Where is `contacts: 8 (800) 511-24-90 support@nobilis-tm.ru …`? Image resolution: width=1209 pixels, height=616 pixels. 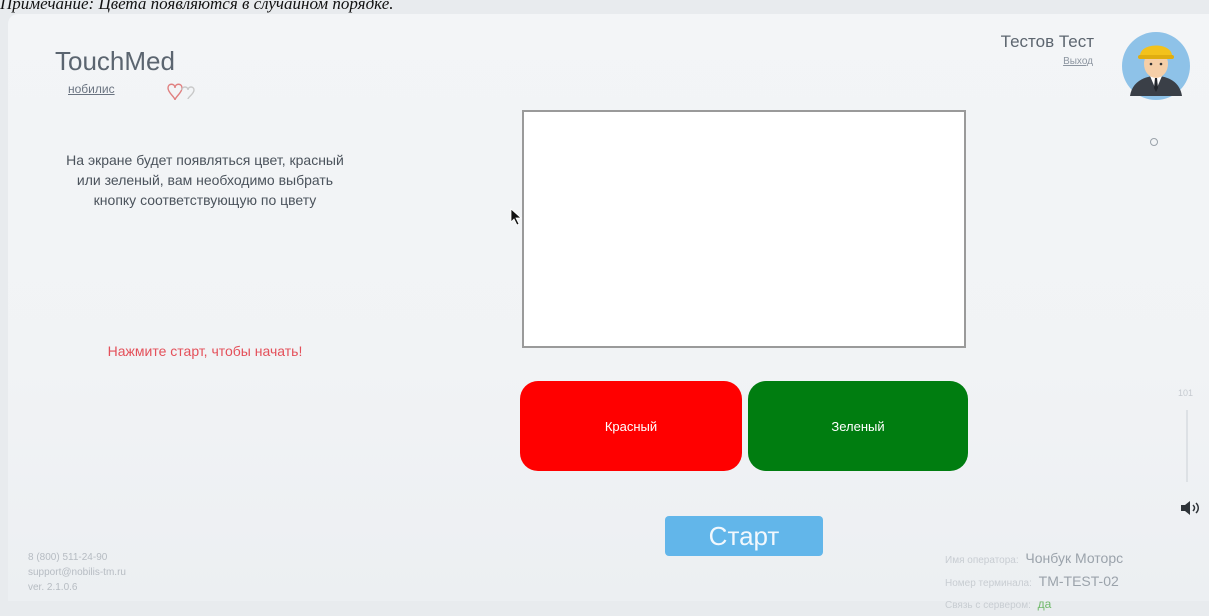 contacts: 8 (800) 511-24-90 support@nobilis-tm.ru … is located at coordinates (77, 572).